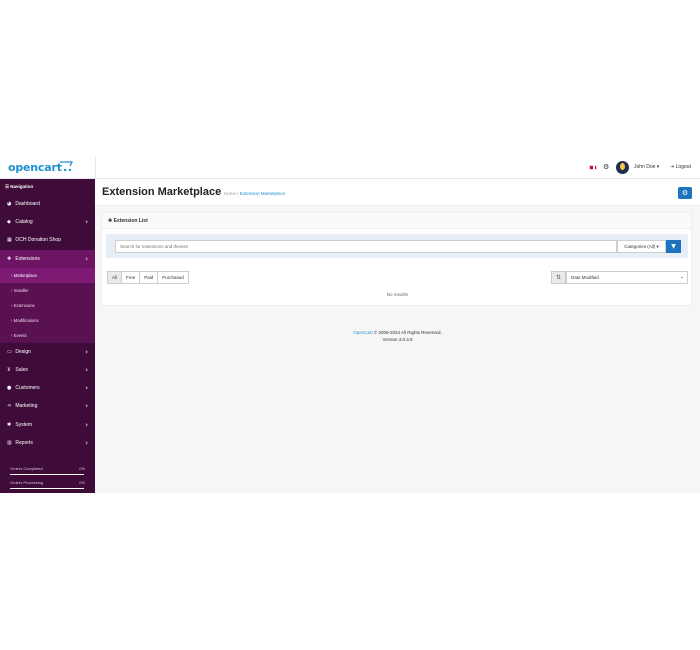 The image size is (700, 650). Describe the element at coordinates (47, 258) in the screenshot. I see `sidebar-item-extensions: ✚ Extensions ›` at that location.